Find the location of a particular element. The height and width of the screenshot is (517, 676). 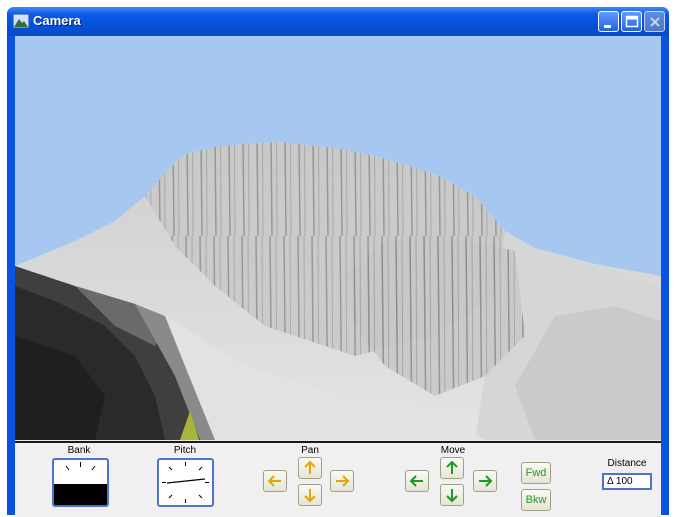

pan-label: Pan is located at coordinates (310, 450).